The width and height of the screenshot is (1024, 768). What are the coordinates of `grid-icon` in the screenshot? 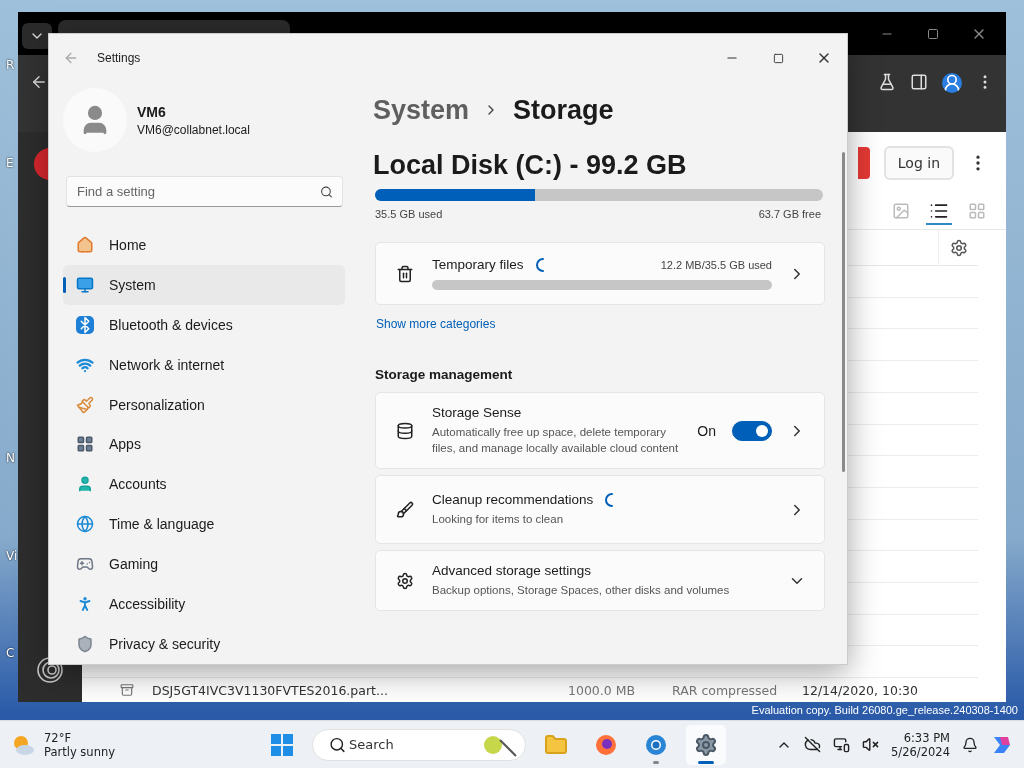 It's located at (977, 210).